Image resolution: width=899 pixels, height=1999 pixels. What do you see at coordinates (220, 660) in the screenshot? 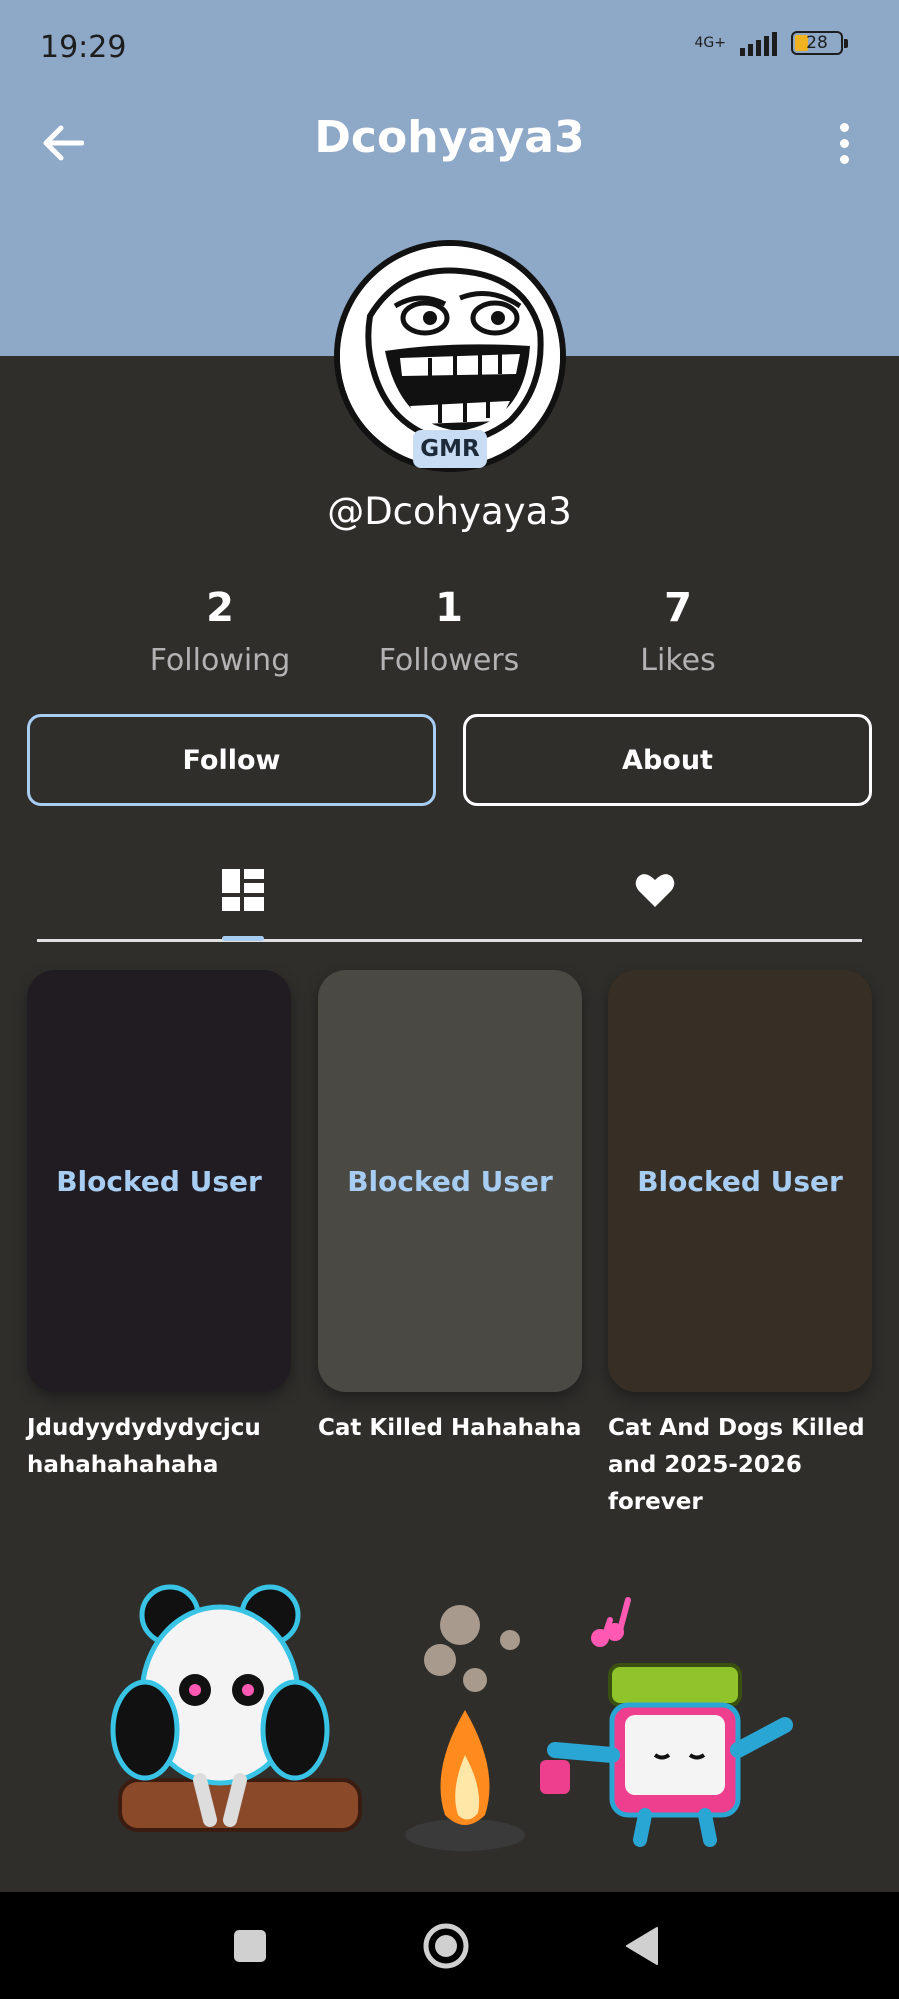
I see `stat-label: Following` at bounding box center [220, 660].